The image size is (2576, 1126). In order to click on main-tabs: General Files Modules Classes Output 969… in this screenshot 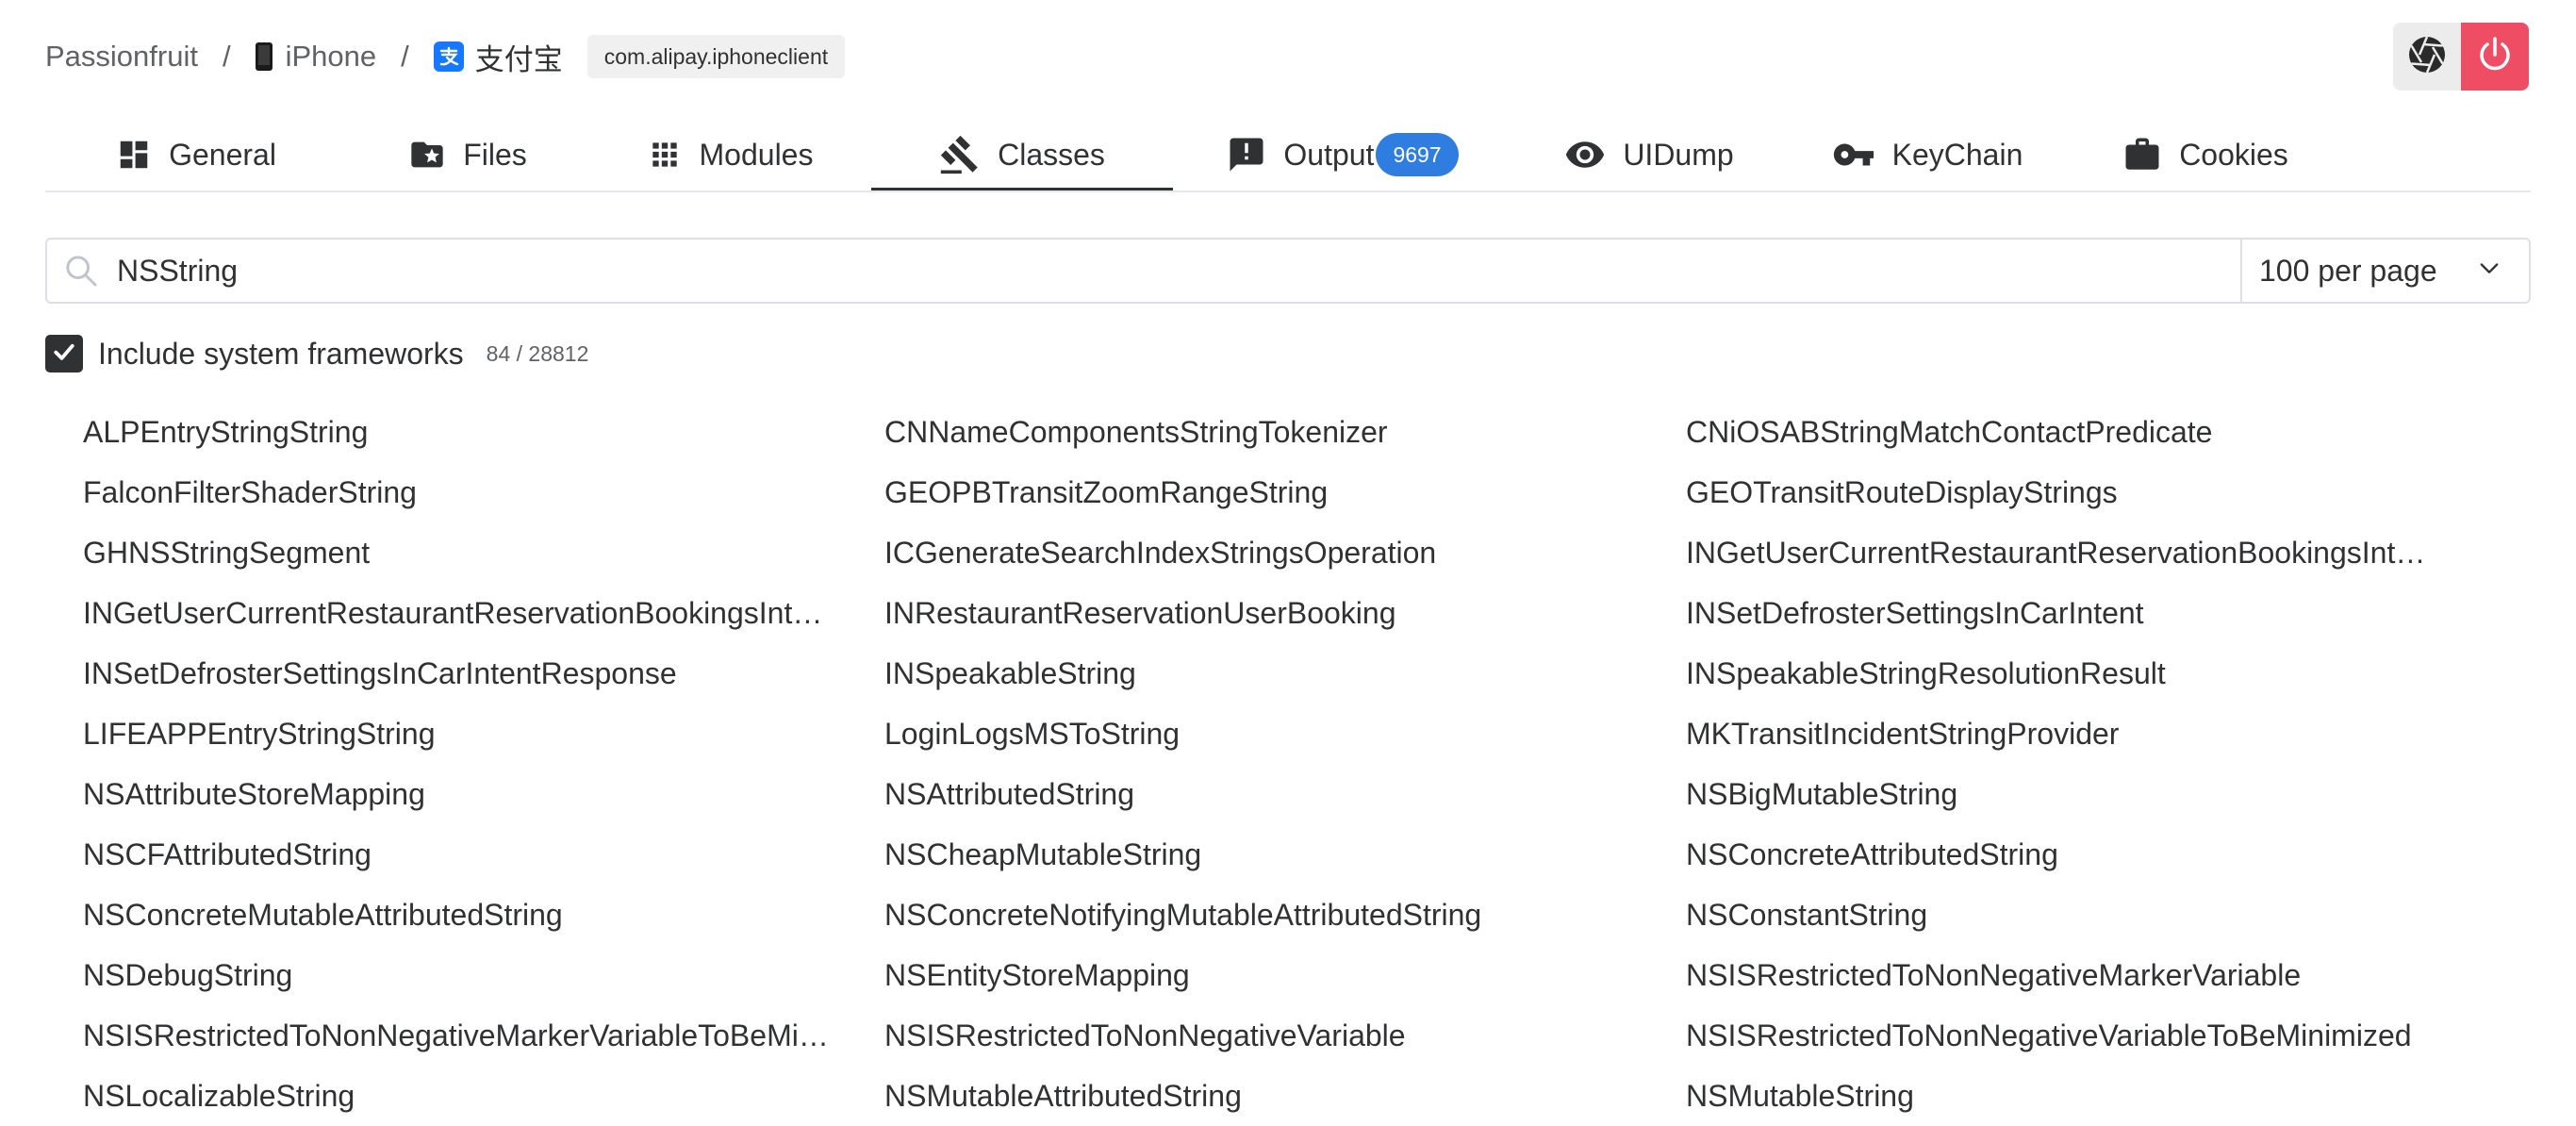, I will do `click(1288, 156)`.